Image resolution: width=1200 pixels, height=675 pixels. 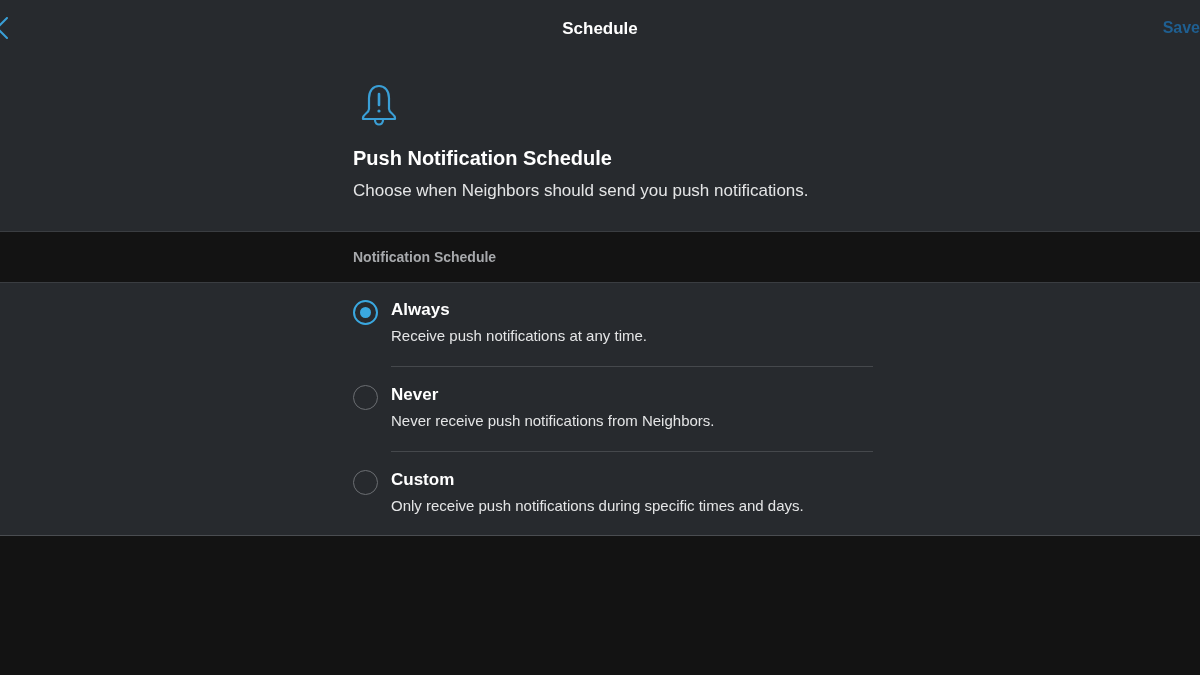 I want to click on option-title: Never, so click(x=415, y=395).